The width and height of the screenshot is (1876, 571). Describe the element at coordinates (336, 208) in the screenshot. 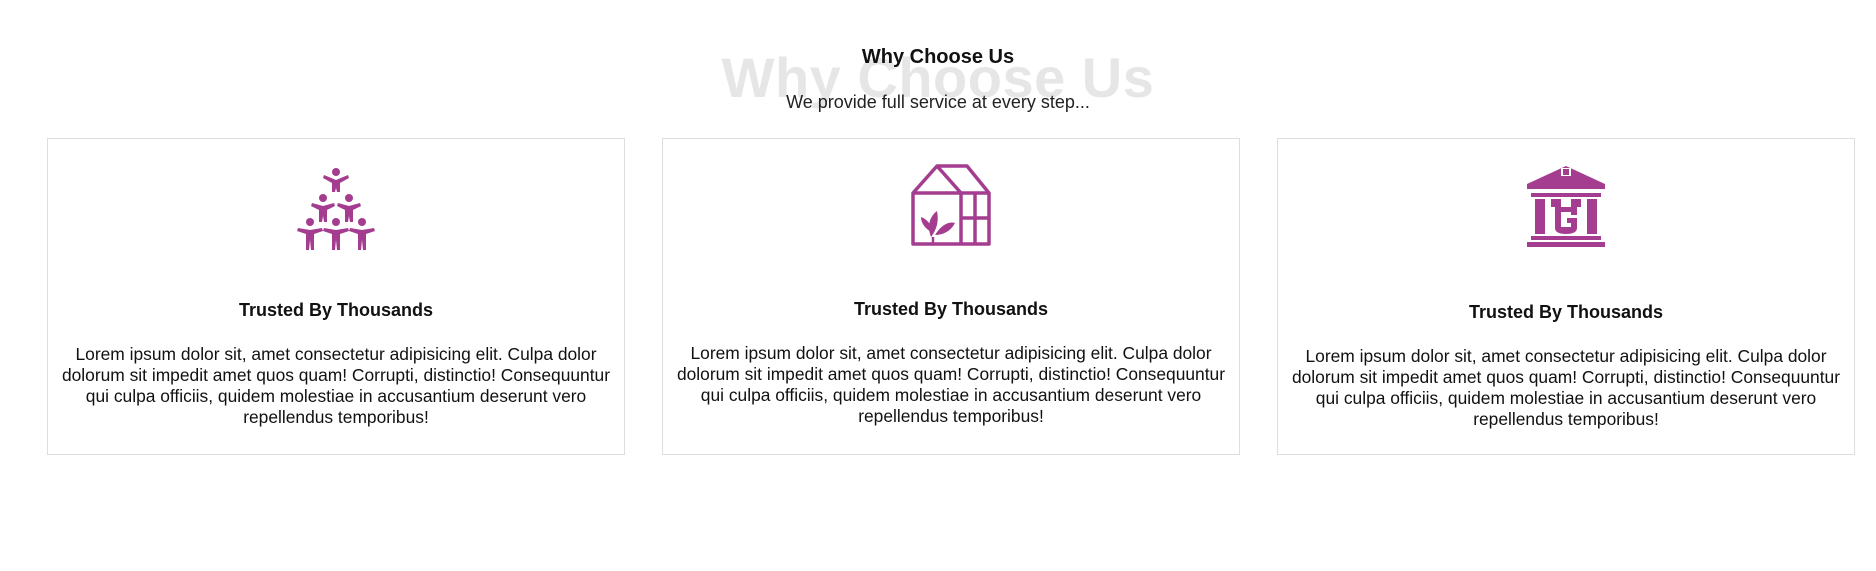

I see `human-pyramid-icon` at that location.